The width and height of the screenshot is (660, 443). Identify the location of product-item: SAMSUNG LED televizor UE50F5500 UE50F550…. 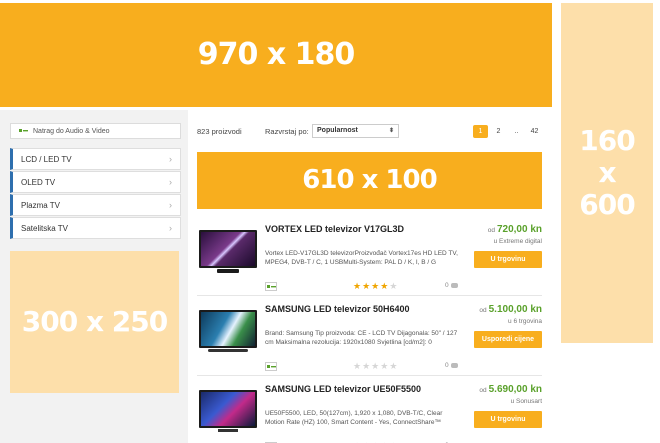
(369, 409).